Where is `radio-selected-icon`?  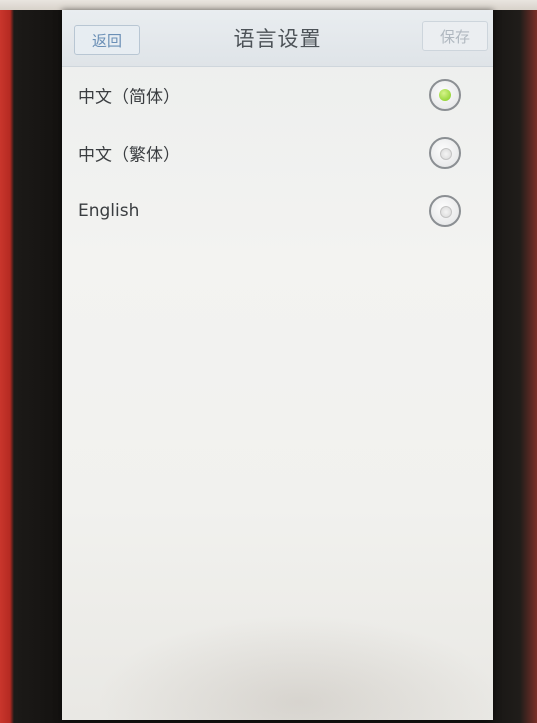 radio-selected-icon is located at coordinates (445, 95).